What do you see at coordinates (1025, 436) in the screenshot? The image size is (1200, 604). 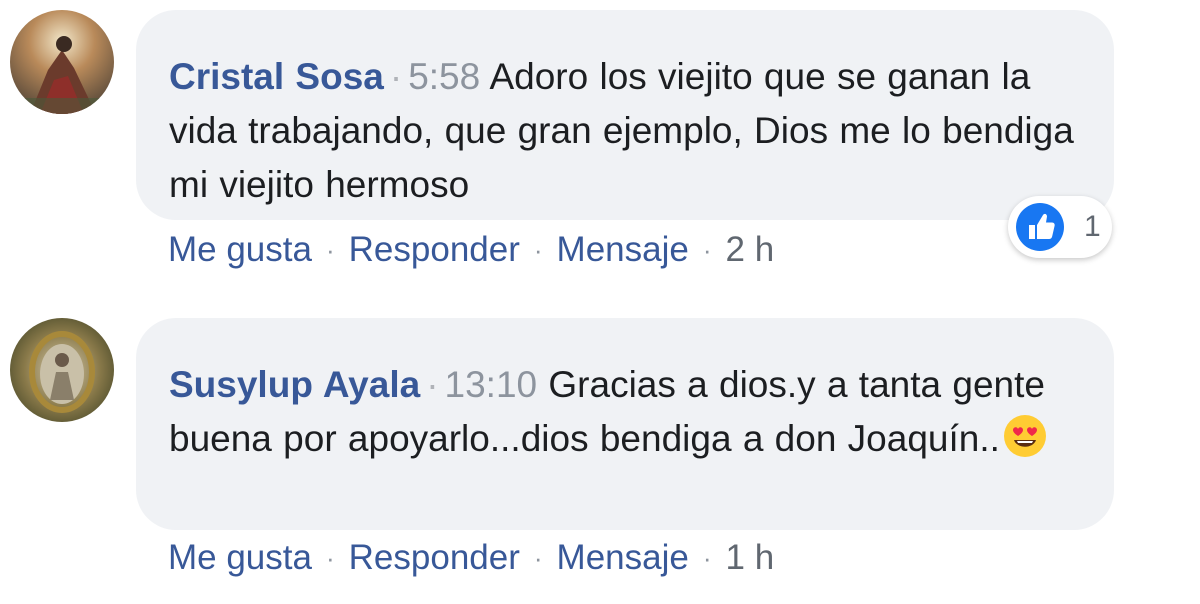 I see `heart-eyes-emoji-icon` at bounding box center [1025, 436].